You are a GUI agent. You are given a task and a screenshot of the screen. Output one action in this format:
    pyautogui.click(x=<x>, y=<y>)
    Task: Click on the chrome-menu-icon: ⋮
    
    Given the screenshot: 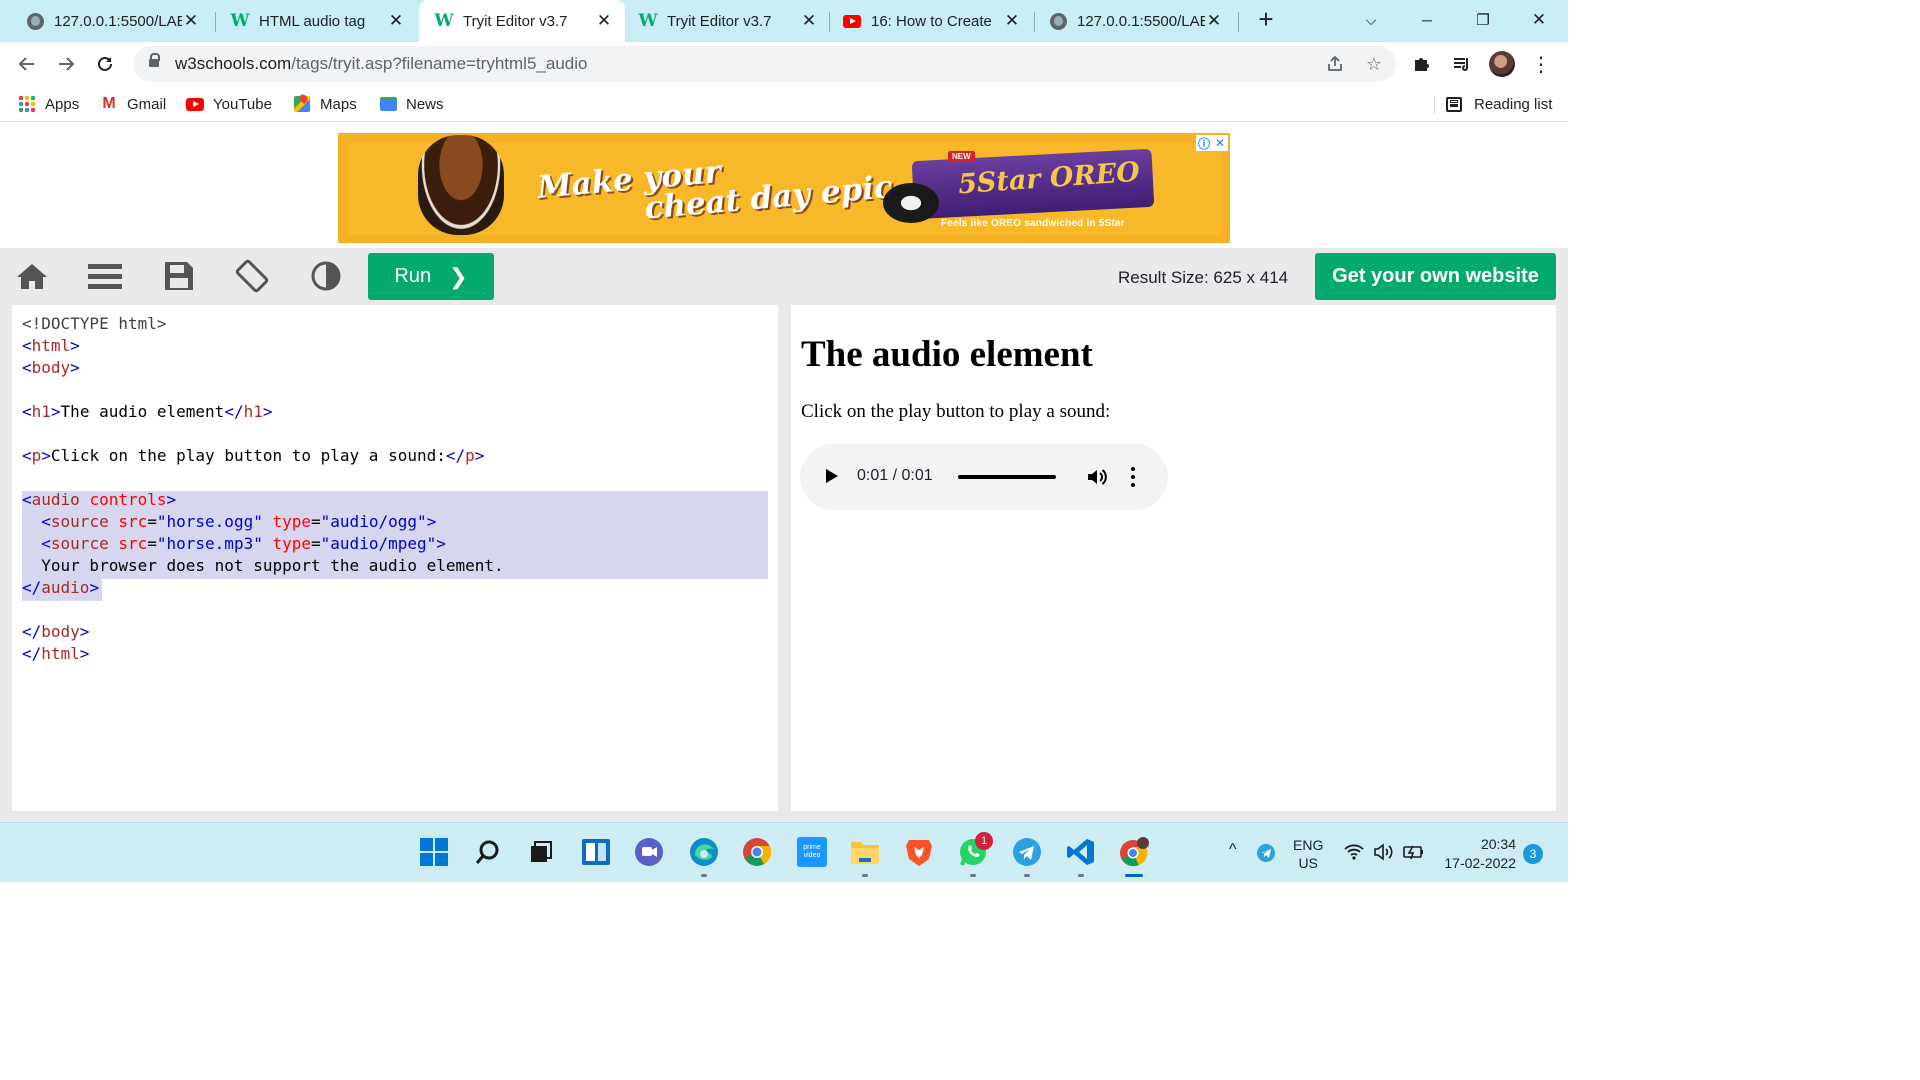 What is the action you would take?
    pyautogui.click(x=1541, y=64)
    